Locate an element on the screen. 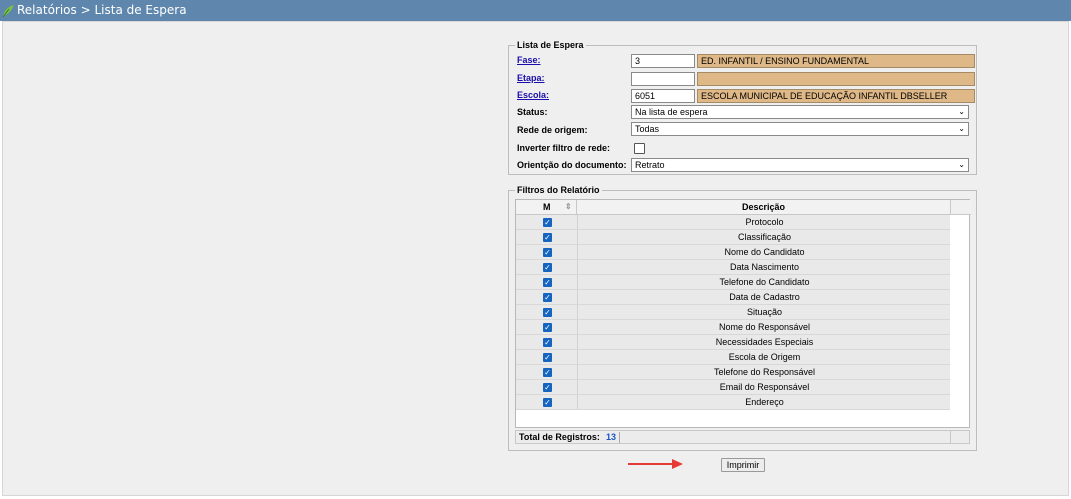 Image resolution: width=1071 pixels, height=499 pixels. row-description: Nome do Candidato is located at coordinates (764, 252).